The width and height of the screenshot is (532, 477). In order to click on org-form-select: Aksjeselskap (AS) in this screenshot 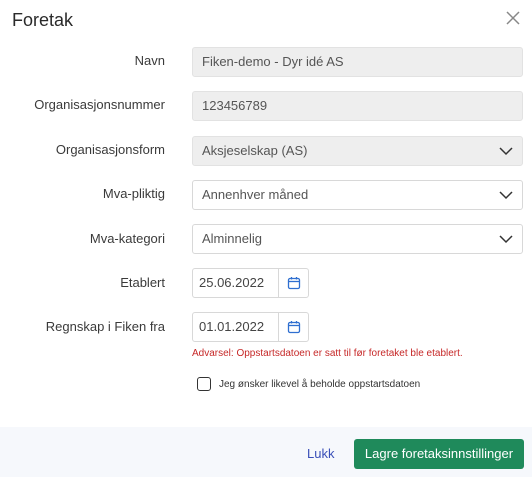, I will do `click(357, 151)`.